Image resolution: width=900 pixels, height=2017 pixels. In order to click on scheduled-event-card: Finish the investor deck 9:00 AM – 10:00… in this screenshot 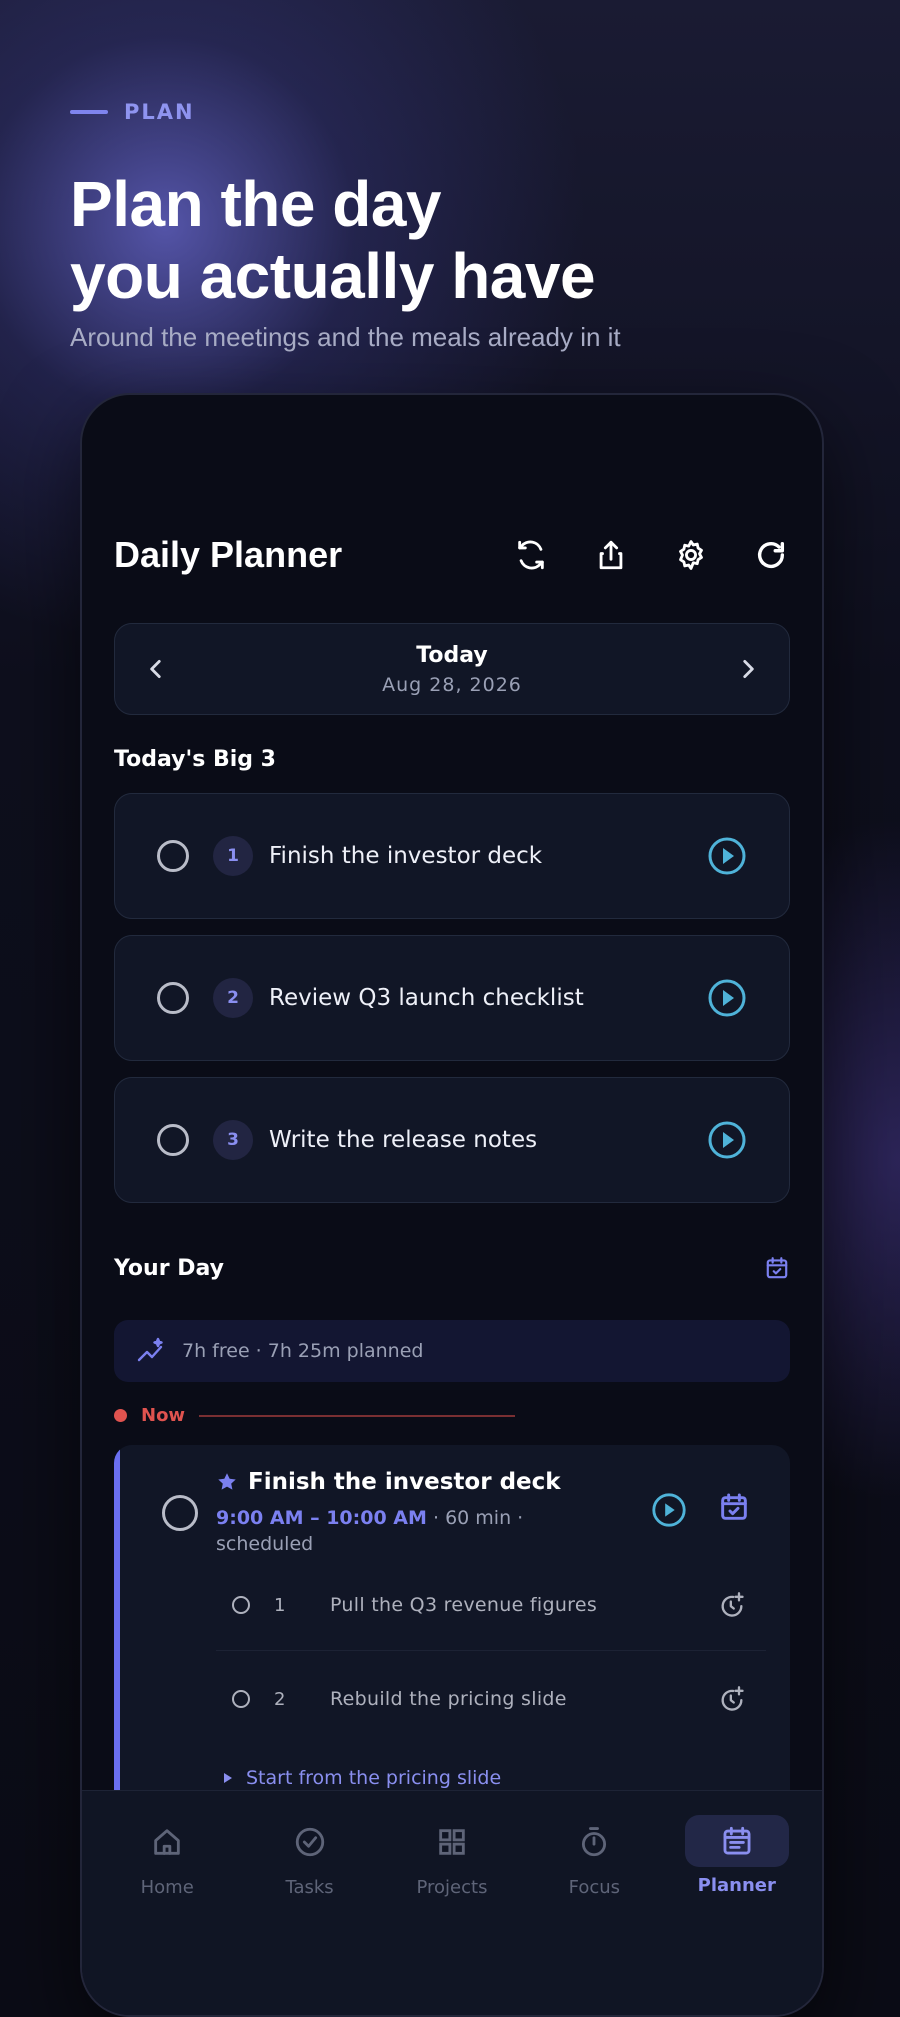, I will do `click(452, 1630)`.